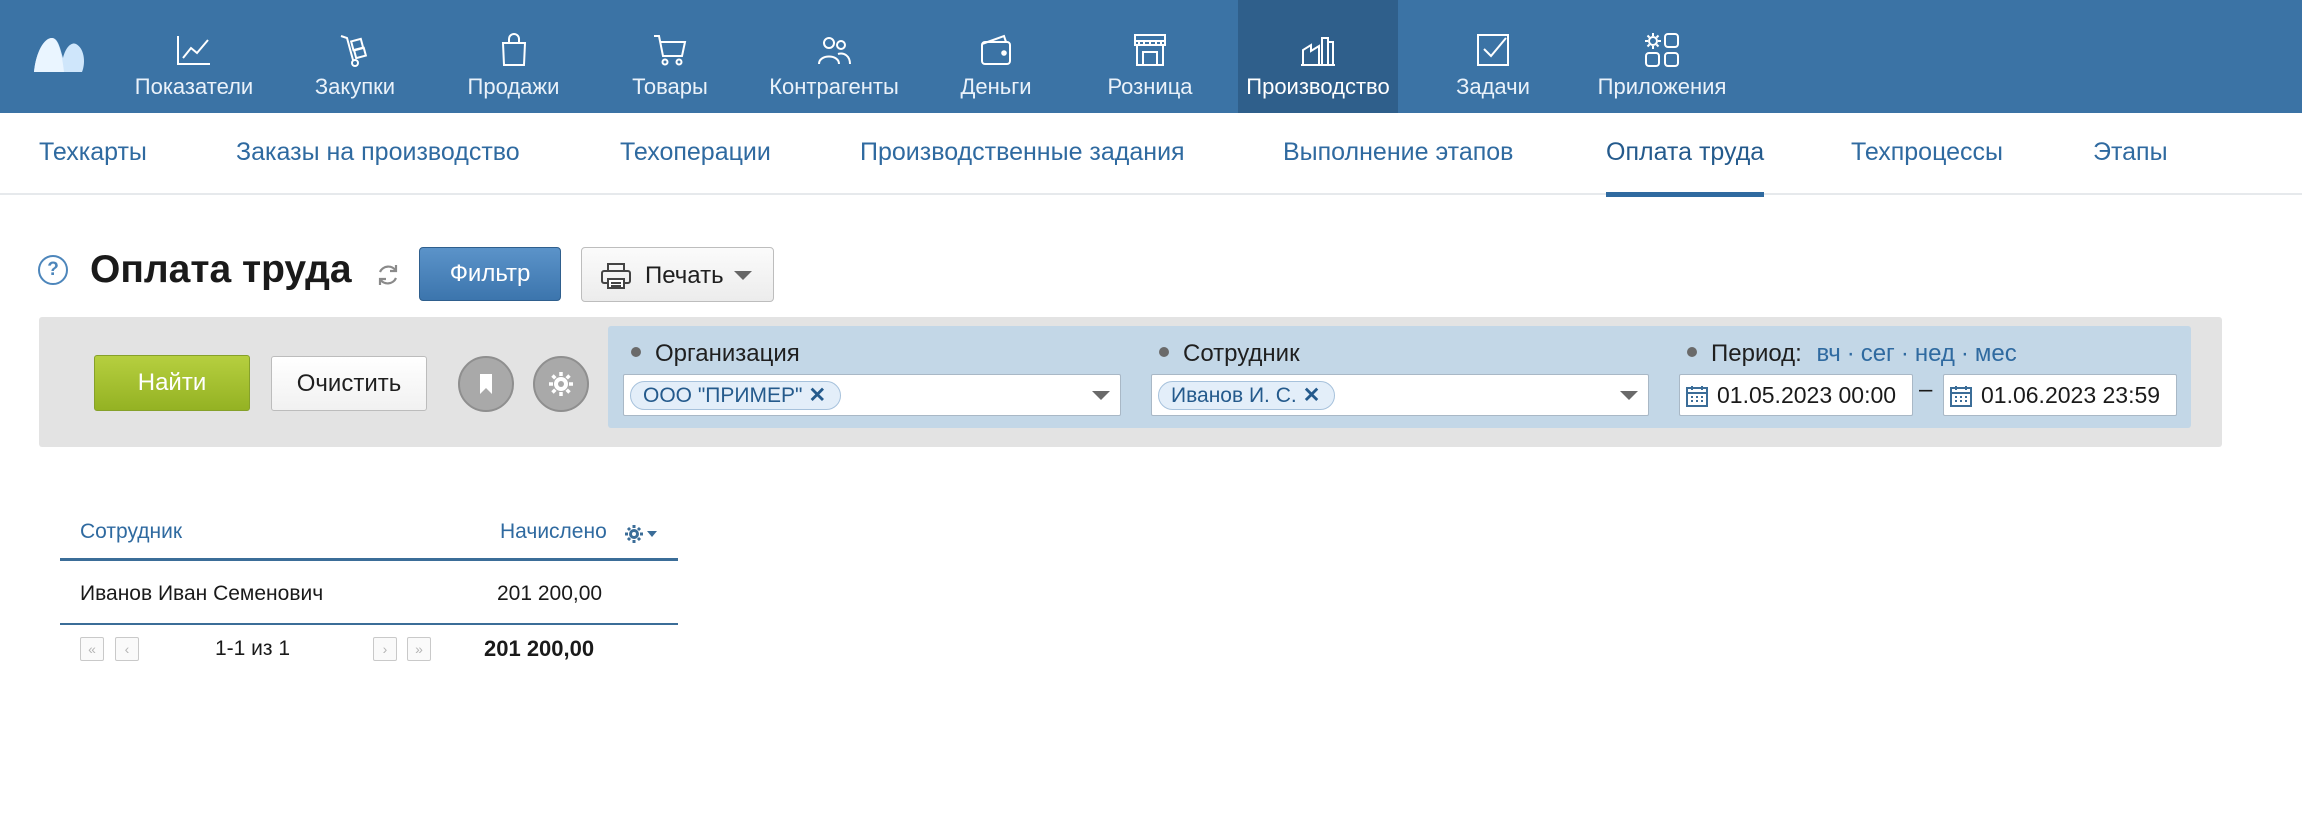  I want to click on organization-select: ООО "ПРИМЕР" ✕, so click(872, 395).